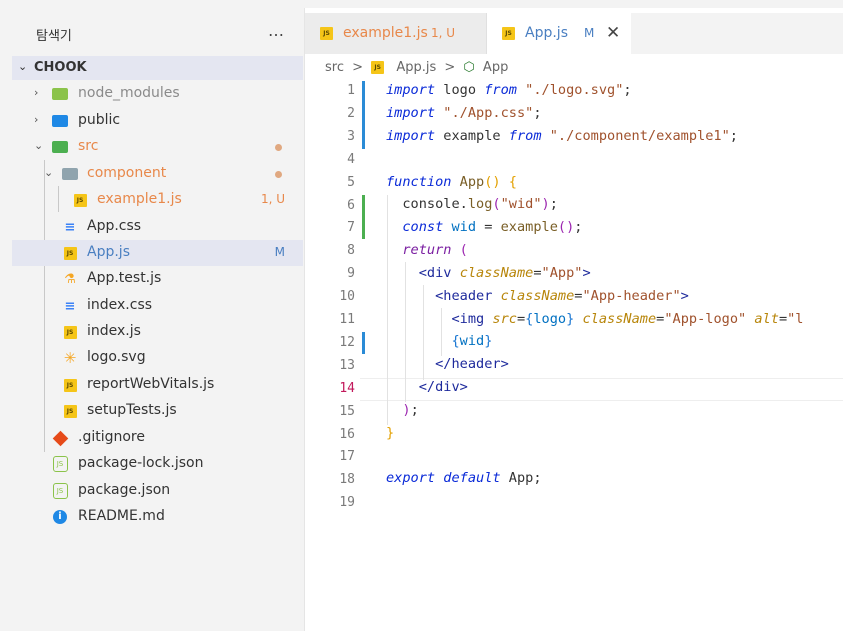 The height and width of the screenshot is (631, 843). I want to click on code-line-2: import "./App.css";, so click(464, 113).